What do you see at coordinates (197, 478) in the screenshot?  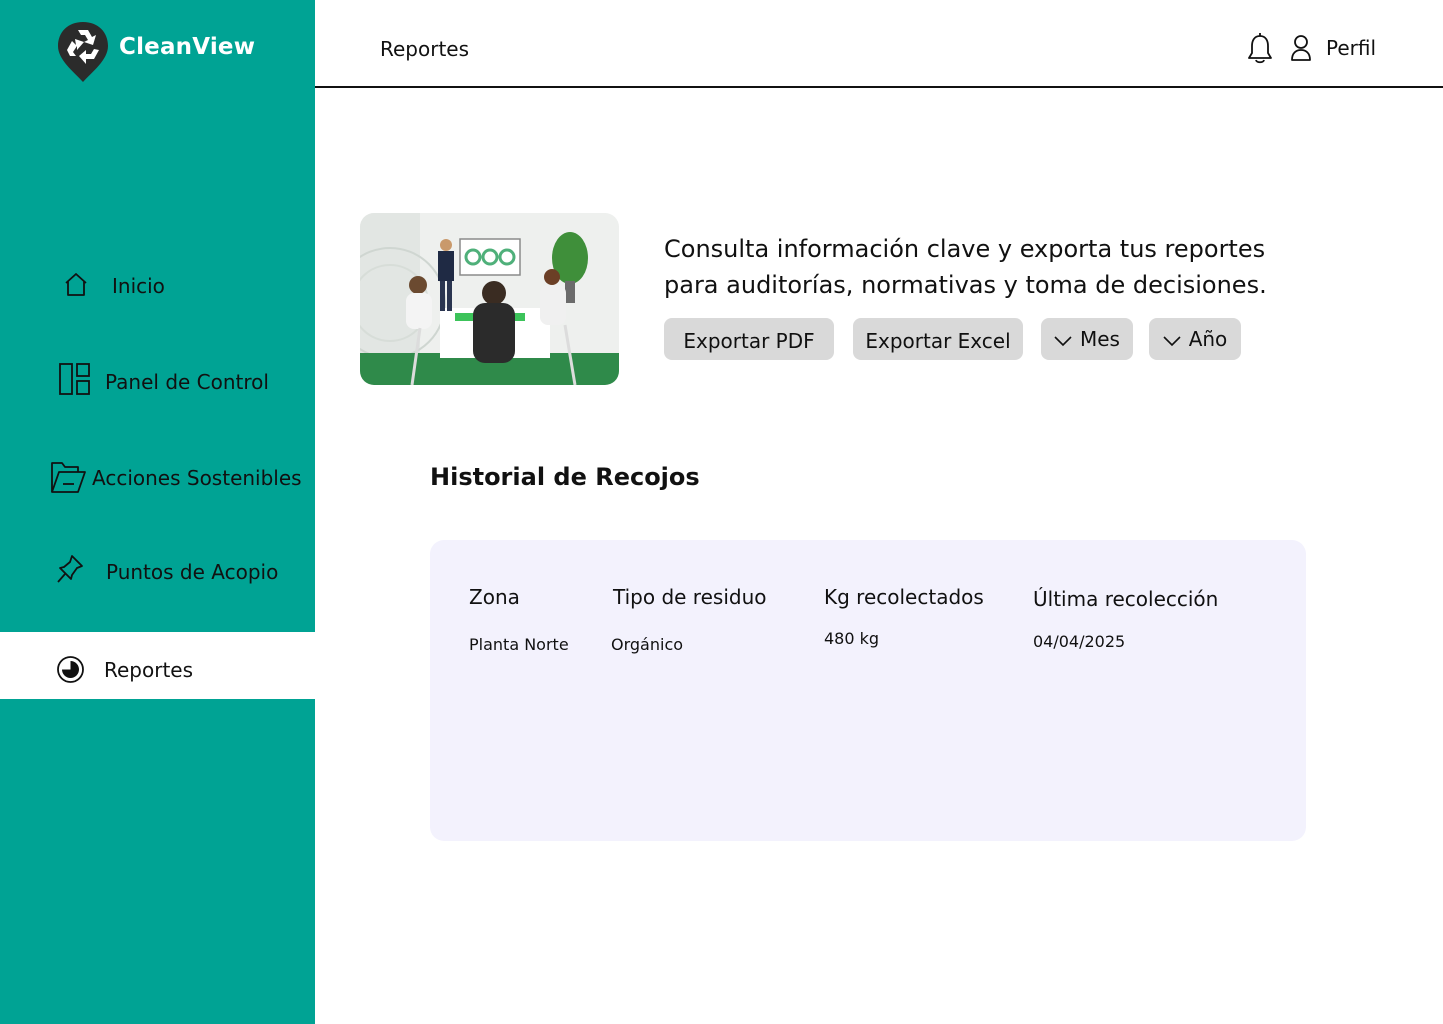 I see `sidebar-item-label: Acciones Sostenibles` at bounding box center [197, 478].